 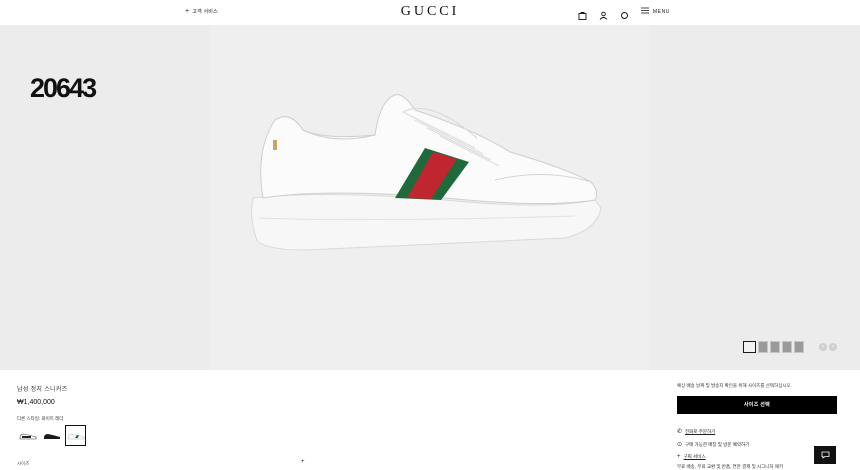 What do you see at coordinates (42, 390) in the screenshot?
I see `product-name: 남성 정지 스니커즈` at bounding box center [42, 390].